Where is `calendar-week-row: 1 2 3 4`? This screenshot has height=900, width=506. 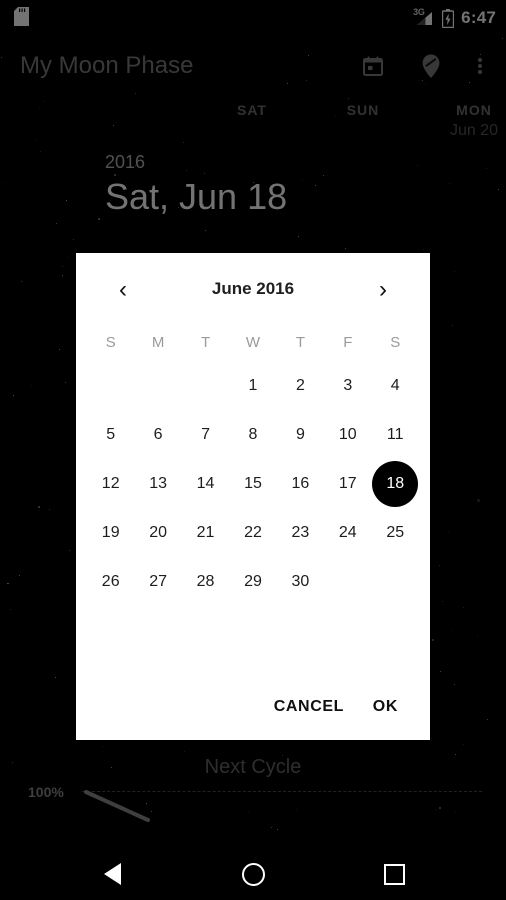
calendar-week-row: 1 2 3 4 is located at coordinates (253, 385).